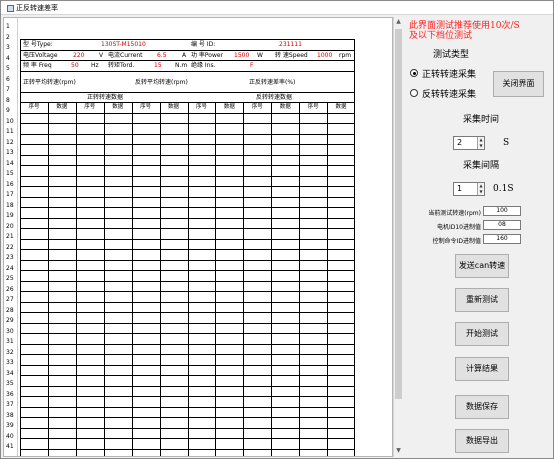 The width and height of the screenshot is (554, 459). I want to click on reverse-data-title: 反转转速数据, so click(274, 97).